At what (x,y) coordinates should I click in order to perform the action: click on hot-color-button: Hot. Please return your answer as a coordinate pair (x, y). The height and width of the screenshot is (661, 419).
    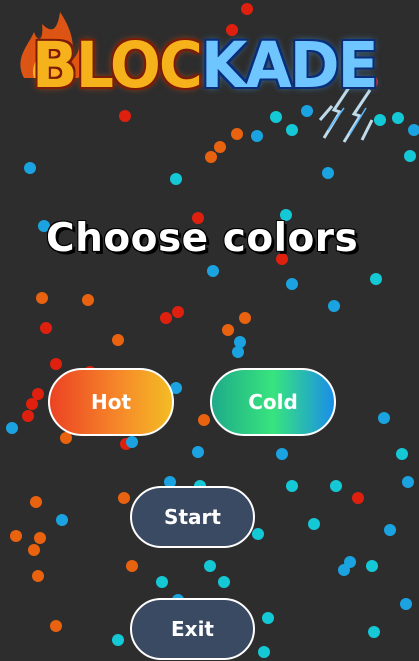
    Looking at the image, I should click on (111, 402).